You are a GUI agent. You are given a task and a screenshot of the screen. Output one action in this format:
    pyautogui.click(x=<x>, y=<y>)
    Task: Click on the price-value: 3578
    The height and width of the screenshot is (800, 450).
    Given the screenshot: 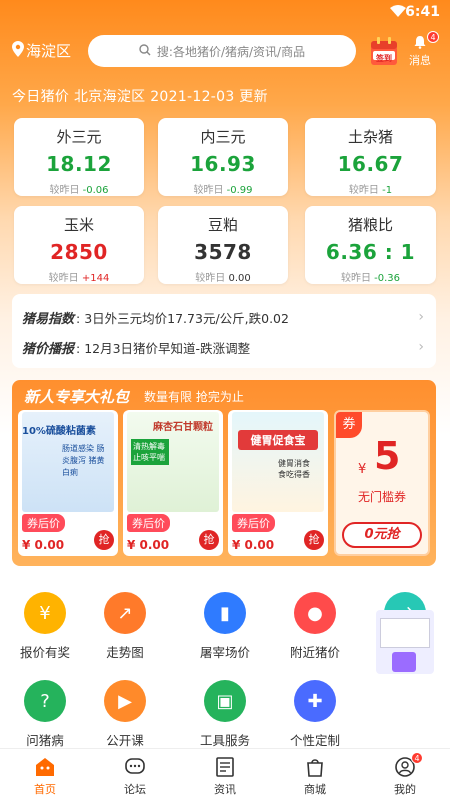 What is the action you would take?
    pyautogui.click(x=223, y=252)
    